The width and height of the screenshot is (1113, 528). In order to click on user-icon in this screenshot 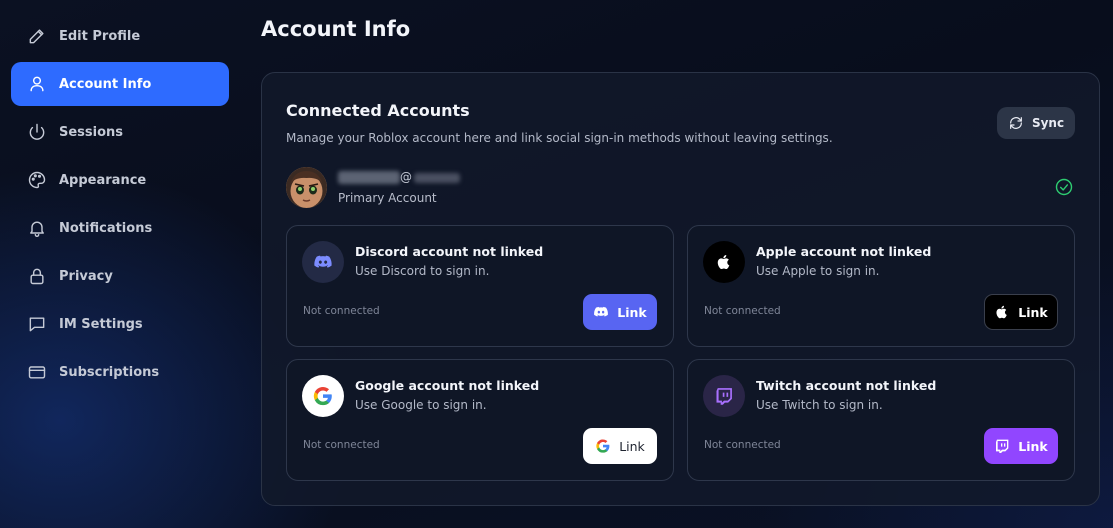, I will do `click(37, 84)`.